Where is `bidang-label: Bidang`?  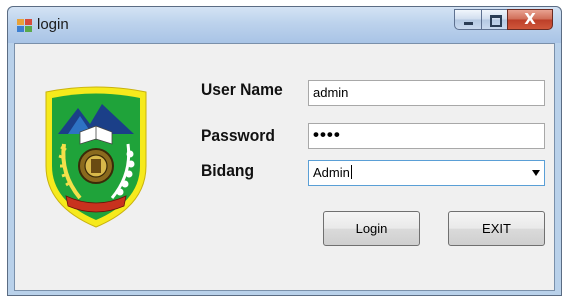
bidang-label: Bidang is located at coordinates (228, 170).